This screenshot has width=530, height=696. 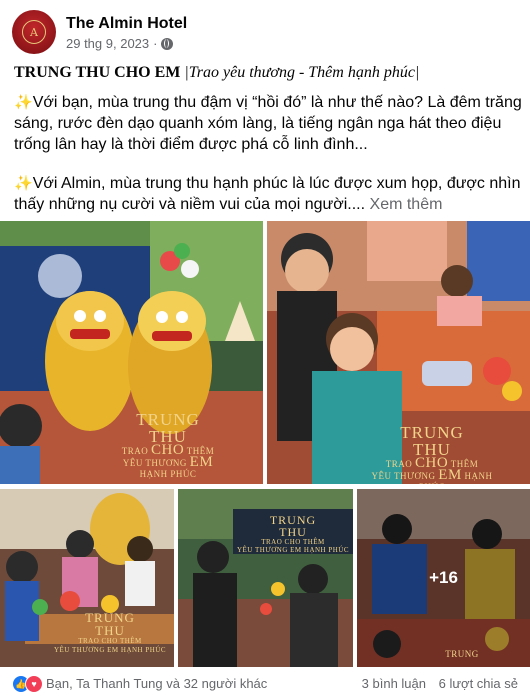 I want to click on reaction-icons: 👍 ♥, so click(x=27, y=684).